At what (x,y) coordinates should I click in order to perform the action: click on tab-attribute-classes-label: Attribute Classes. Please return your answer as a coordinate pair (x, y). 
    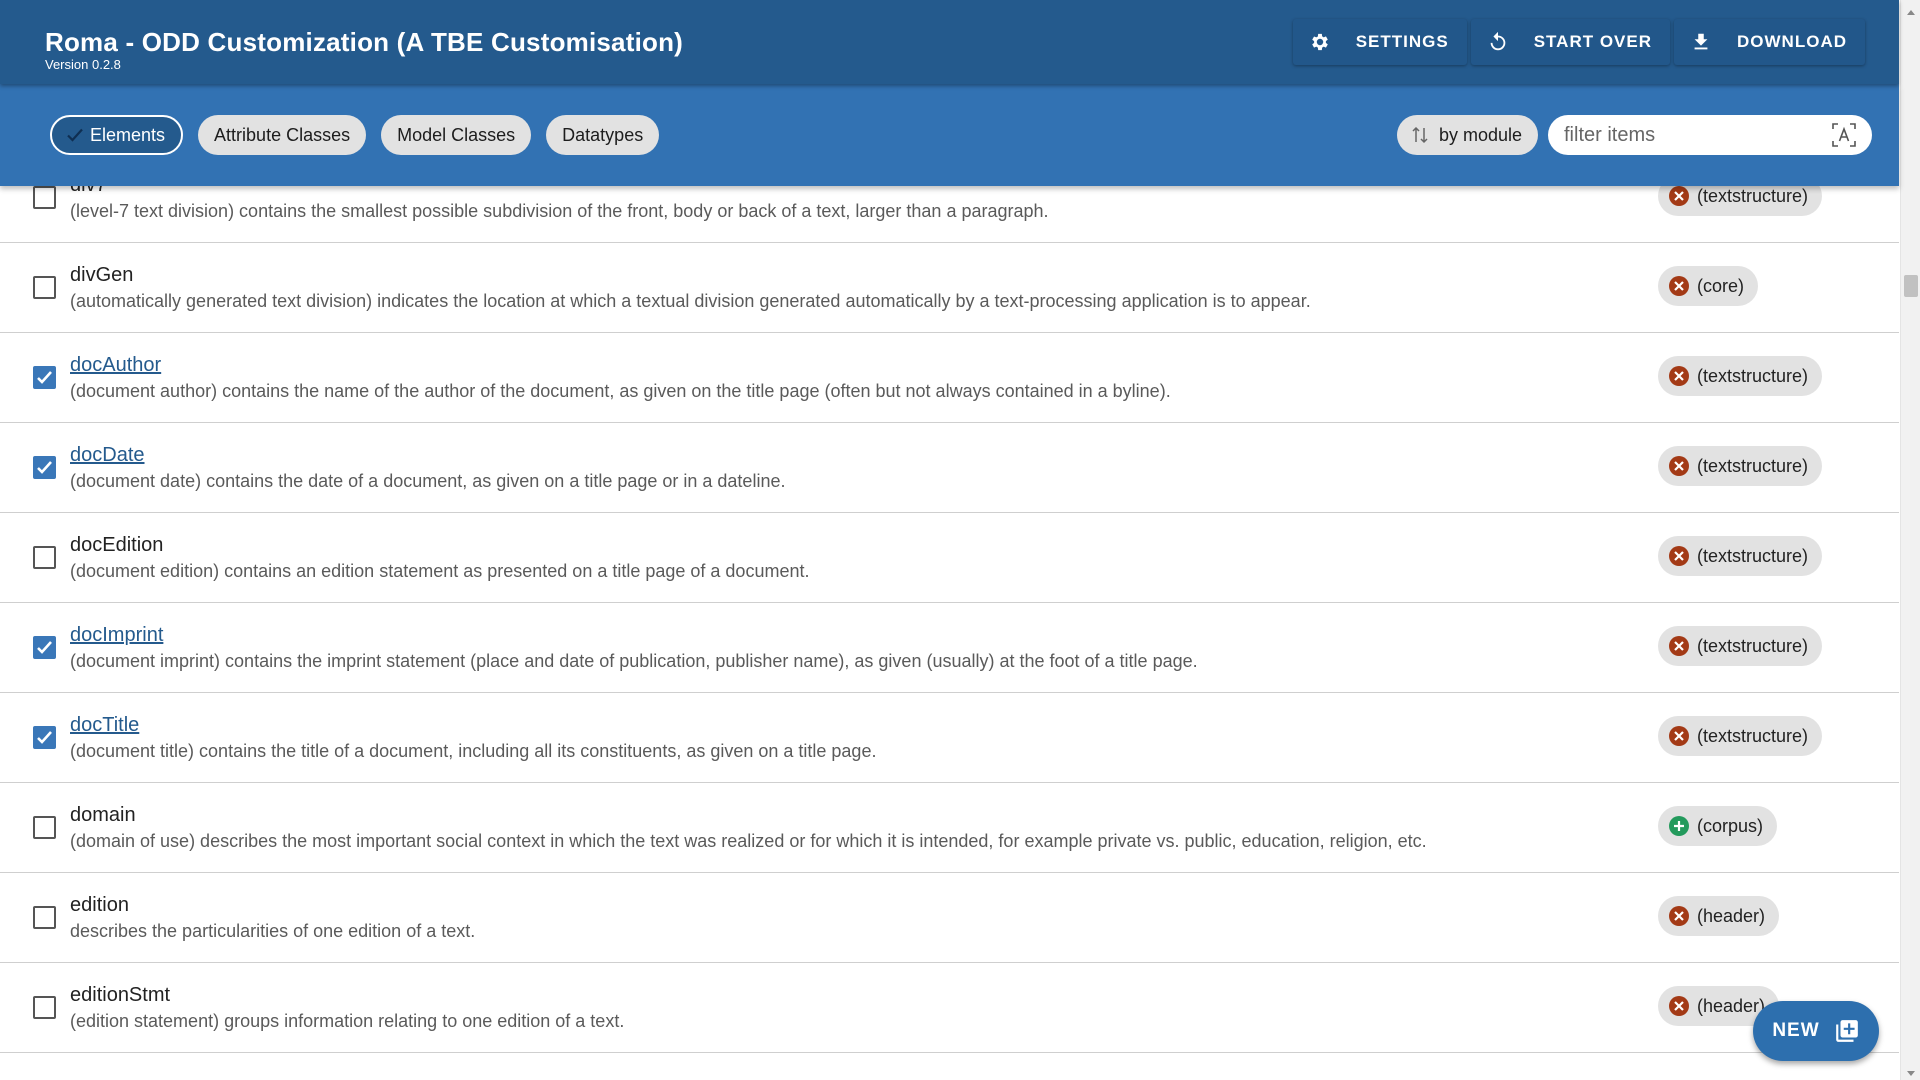
    Looking at the image, I should click on (282, 134).